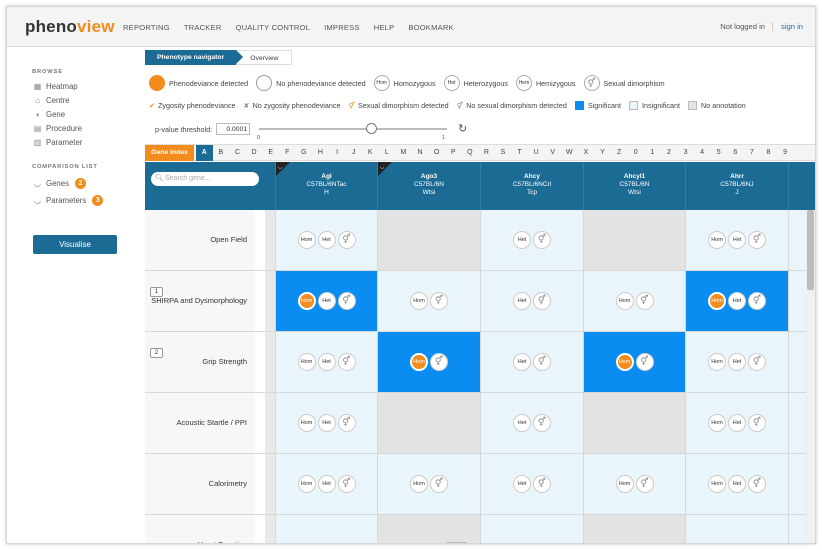 The height and width of the screenshot is (550, 822). What do you see at coordinates (752, 153) in the screenshot?
I see `index-letter-7: 7` at bounding box center [752, 153].